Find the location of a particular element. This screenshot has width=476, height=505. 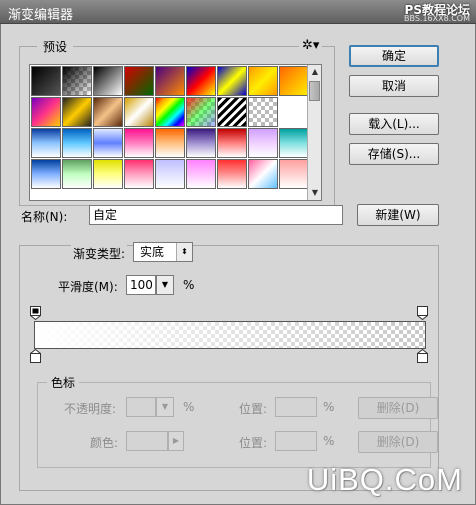

smoothness-label: 平滑度(M): is located at coordinates (88, 287).